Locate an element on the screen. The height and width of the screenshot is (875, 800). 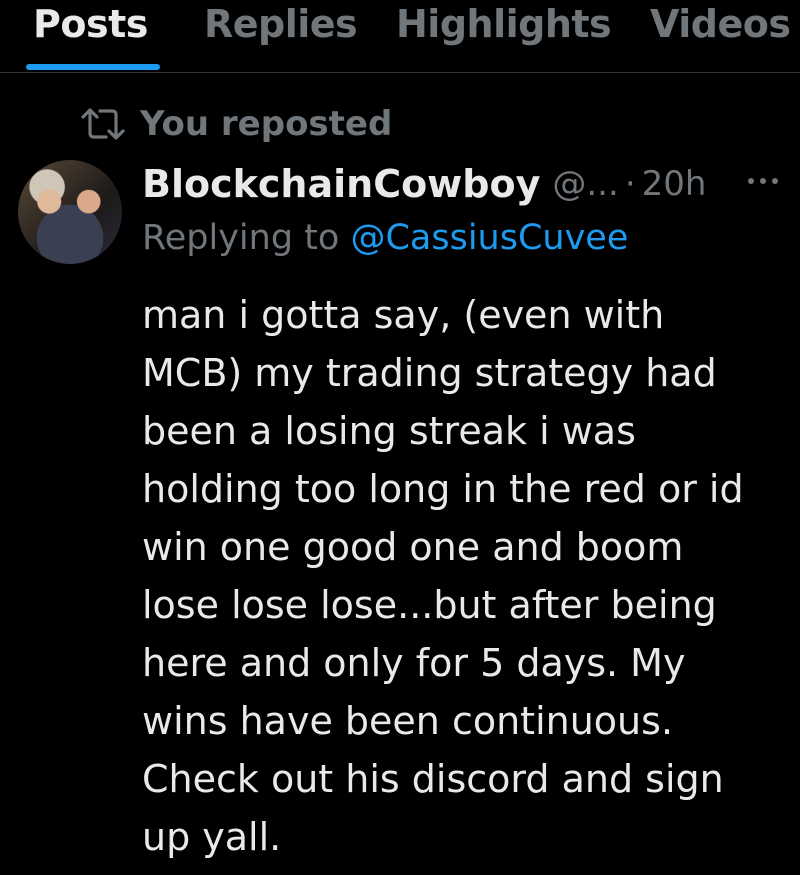
more-options-icon is located at coordinates (763, 182).